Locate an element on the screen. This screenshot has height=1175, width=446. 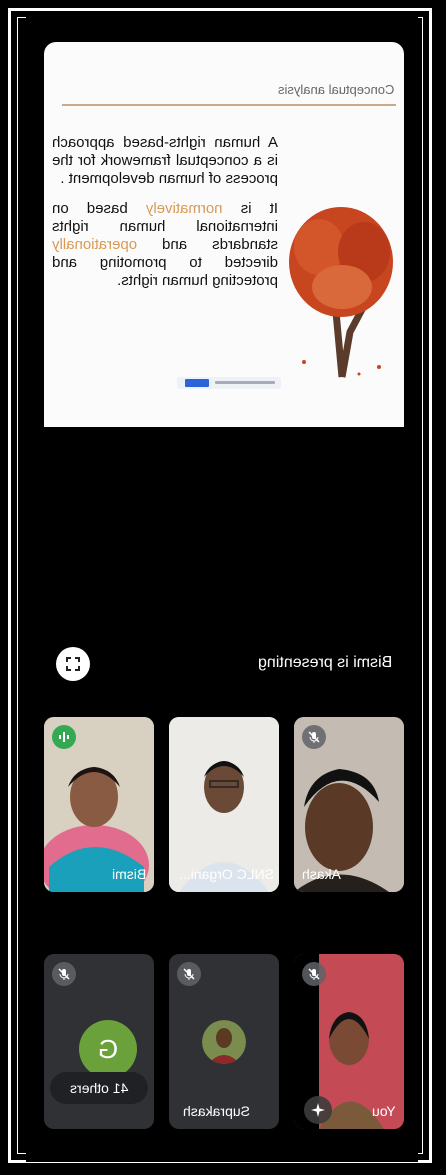
speaking-indicator is located at coordinates (64, 737).